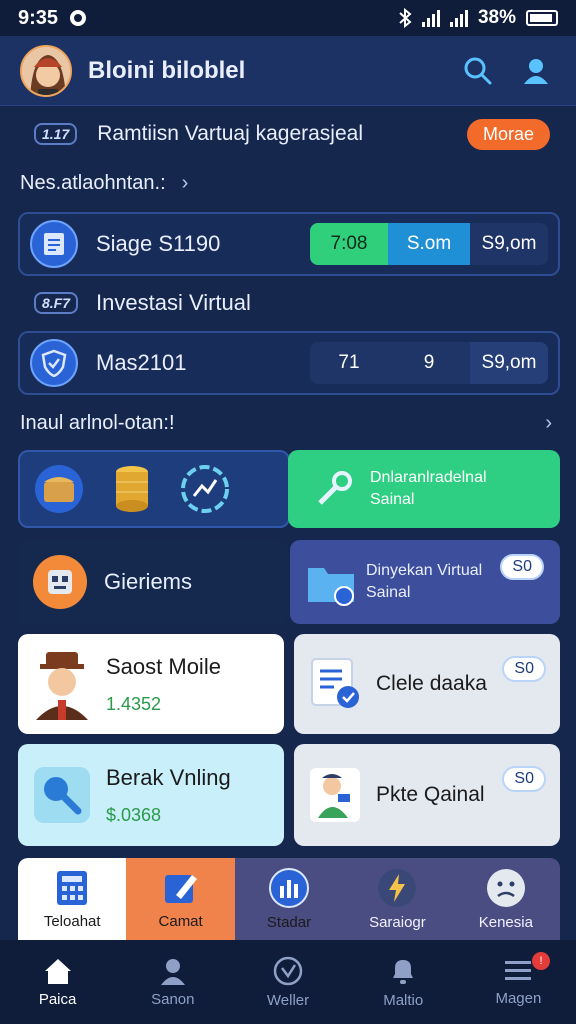 Image resolution: width=576 pixels, height=1024 pixels. Describe the element at coordinates (518, 979) in the screenshot. I see `tab-menu: ! Magen` at that location.